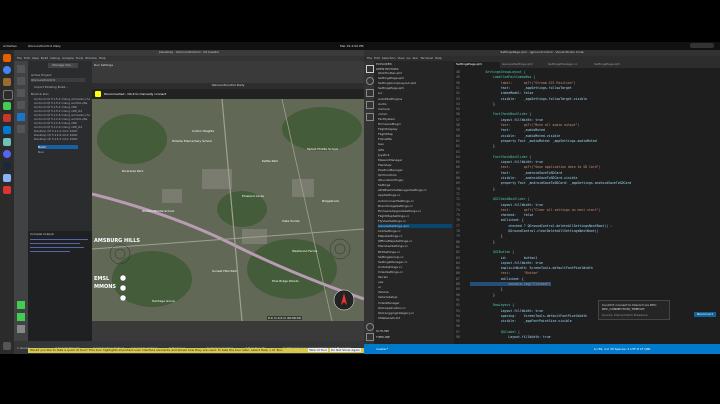 The image size is (720, 404). I want to click on build-icon, so click(21, 329).